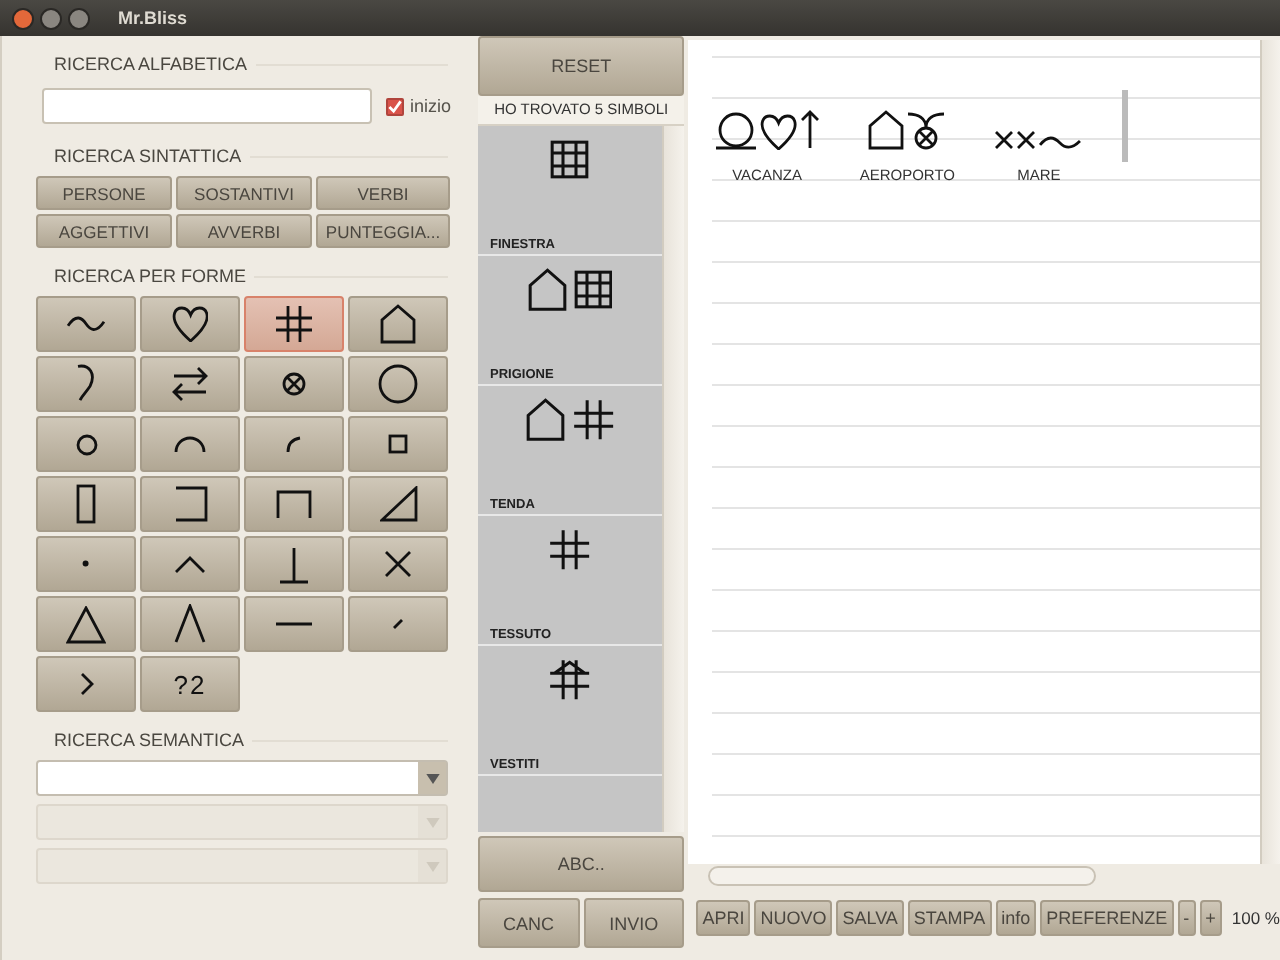 The width and height of the screenshot is (1280, 960). Describe the element at coordinates (570, 680) in the screenshot. I see `hash-roof-icon` at that location.